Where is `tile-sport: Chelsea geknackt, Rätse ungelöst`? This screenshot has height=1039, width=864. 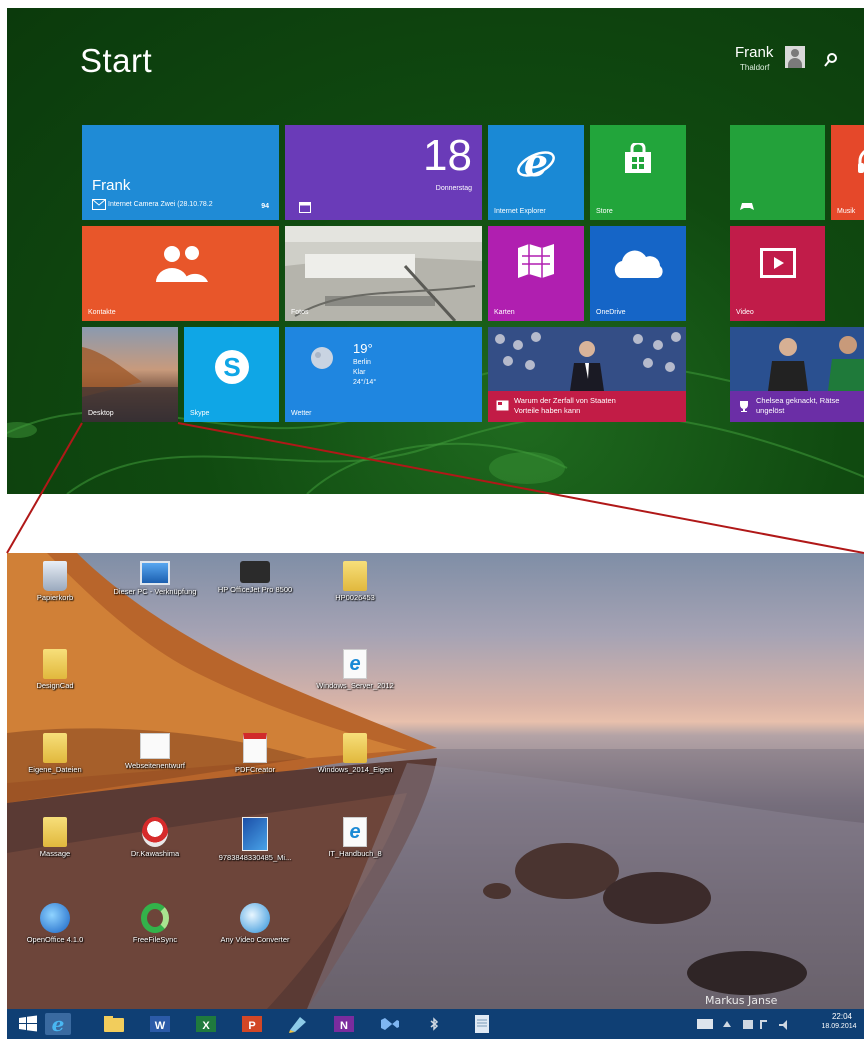
tile-sport: Chelsea geknackt, Rätse ungelöst is located at coordinates (797, 374).